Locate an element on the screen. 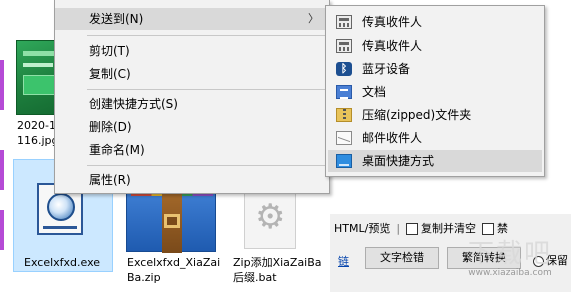  bluetooth-icon: ᛒ is located at coordinates (344, 69).